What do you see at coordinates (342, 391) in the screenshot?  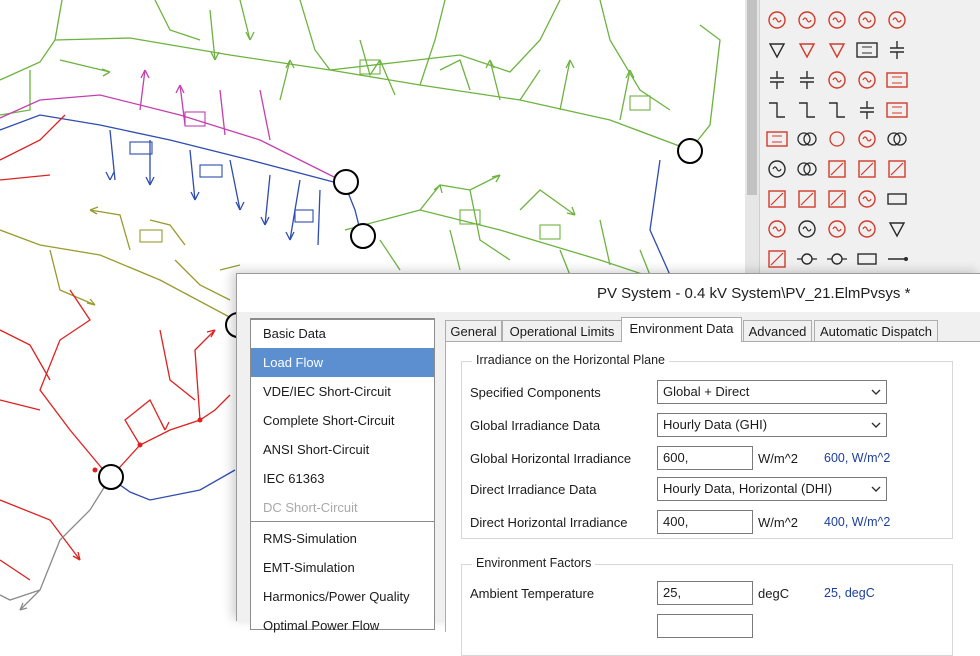 I see `nav-item-vde-iec-short-circuit: VDE/IEC Short-Circuit` at bounding box center [342, 391].